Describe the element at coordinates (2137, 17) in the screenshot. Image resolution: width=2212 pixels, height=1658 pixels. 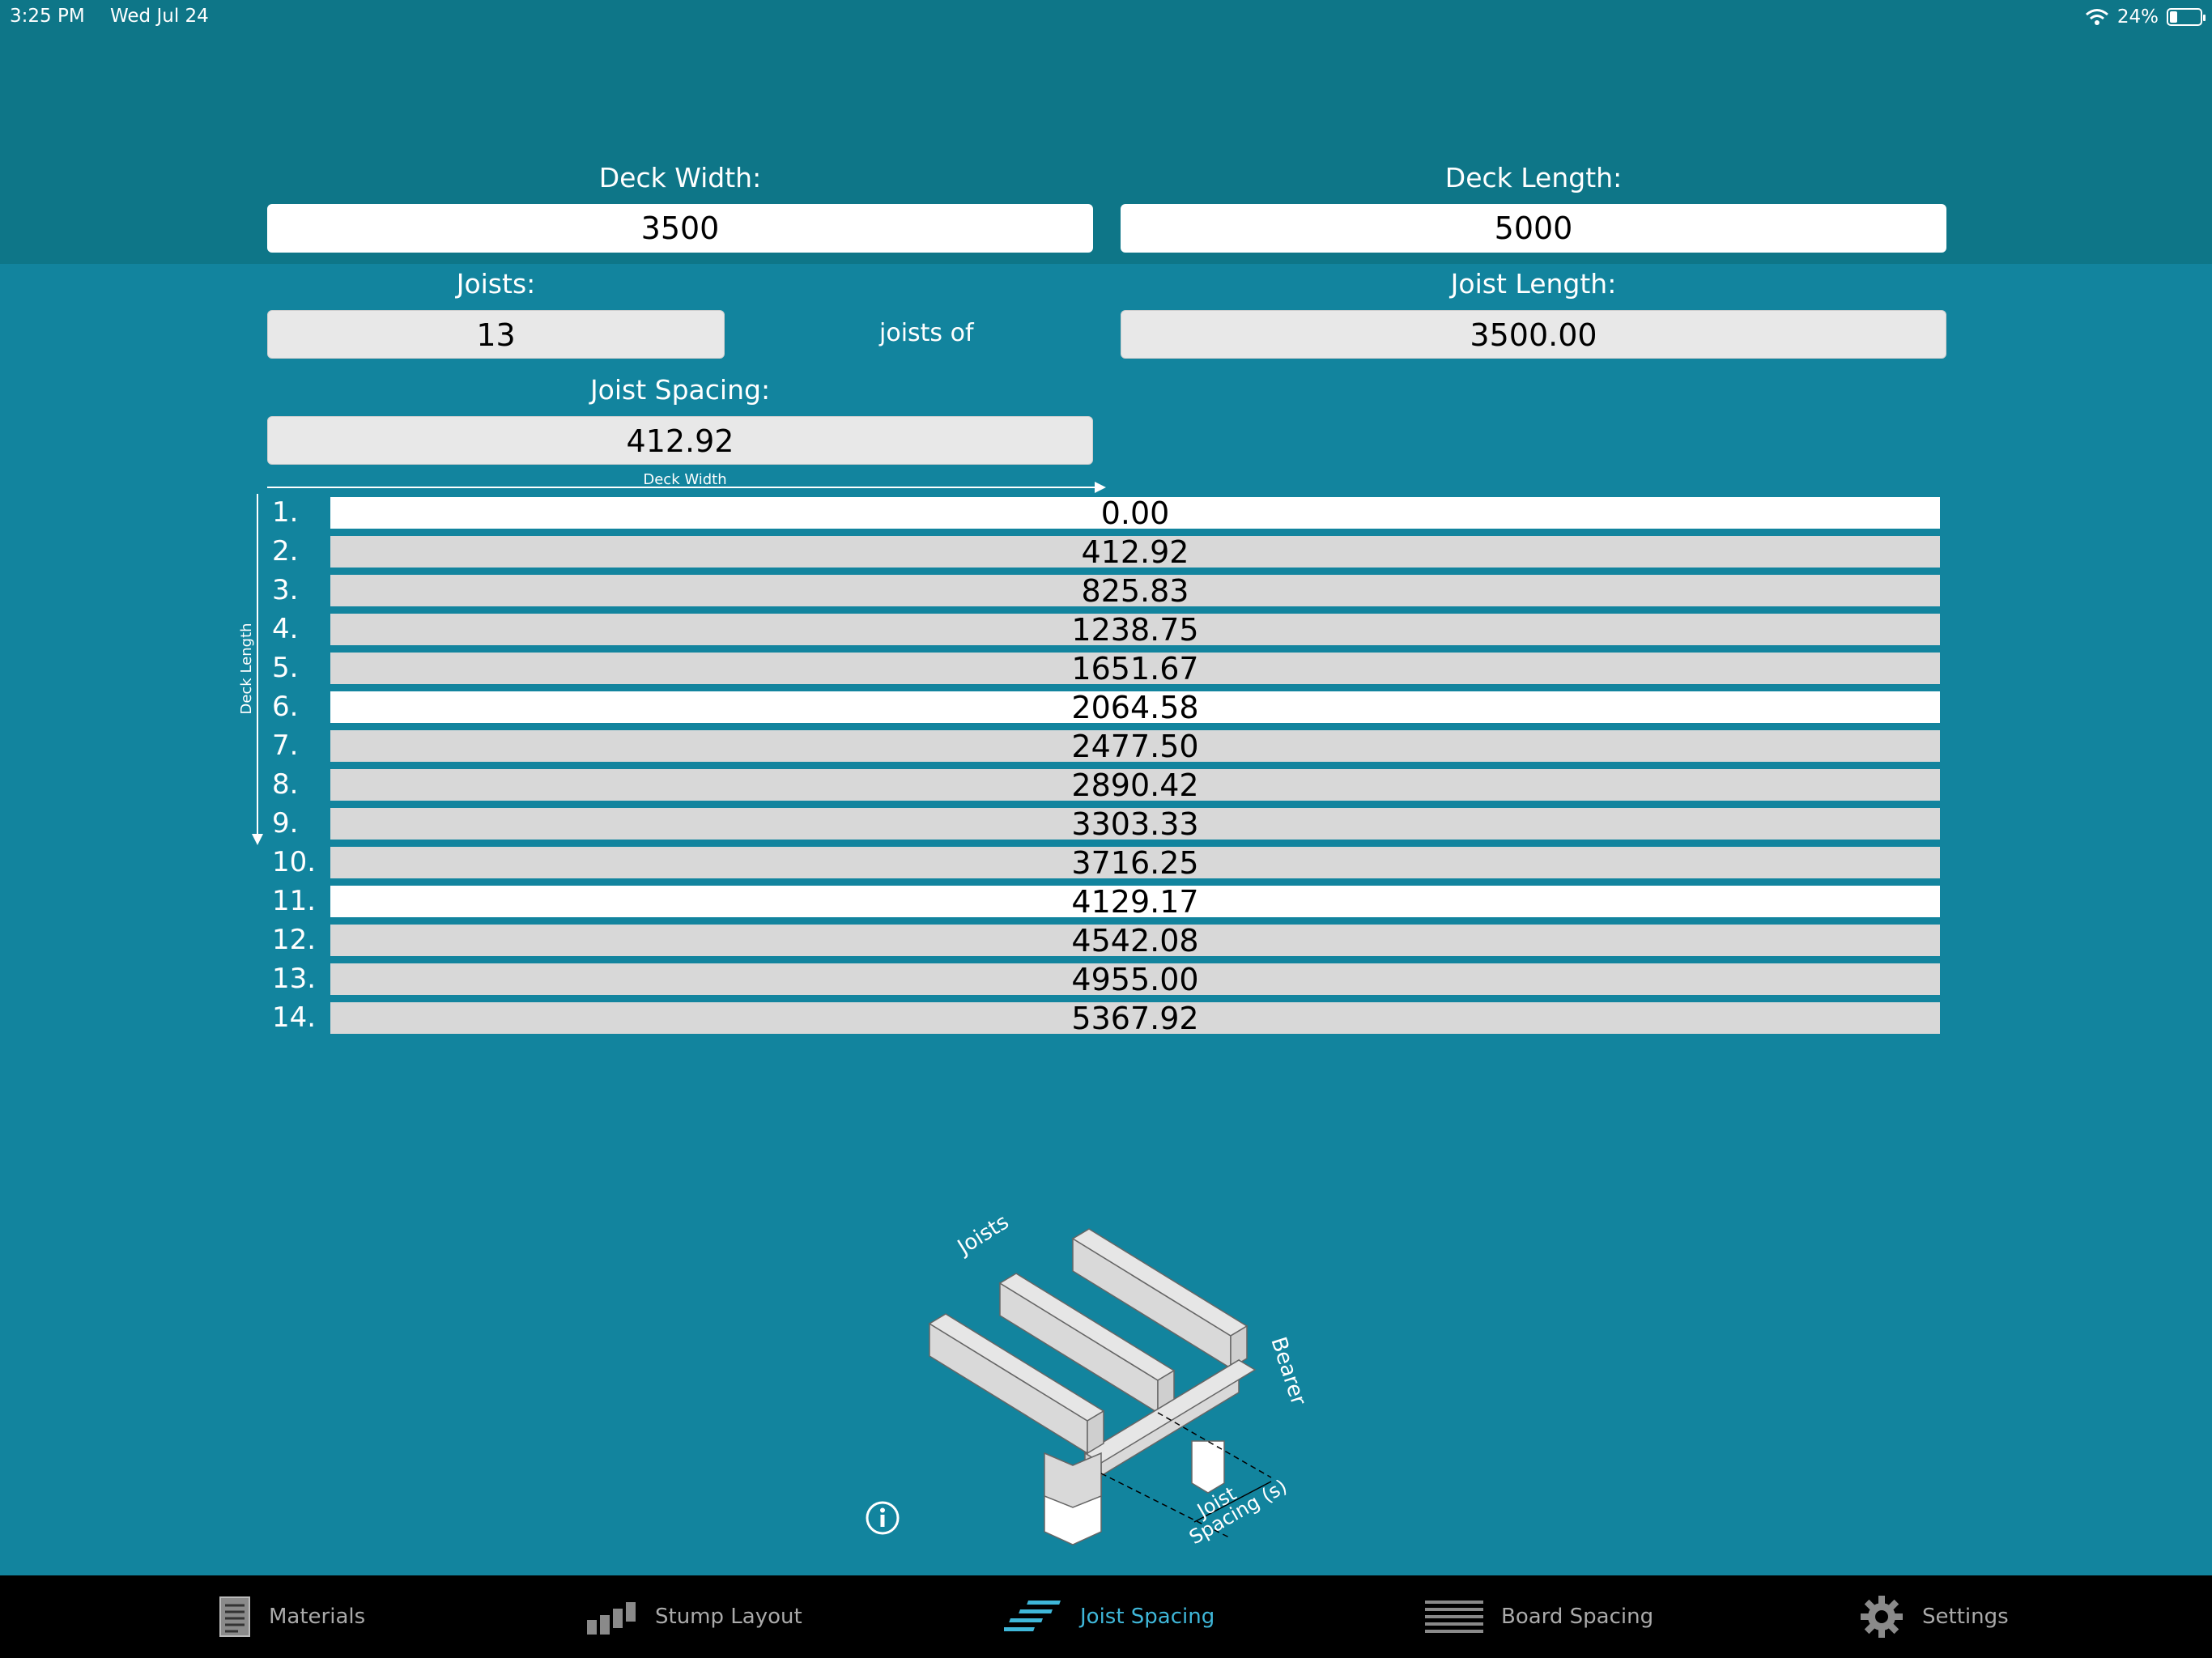
I see `battery-percent: 24%` at that location.